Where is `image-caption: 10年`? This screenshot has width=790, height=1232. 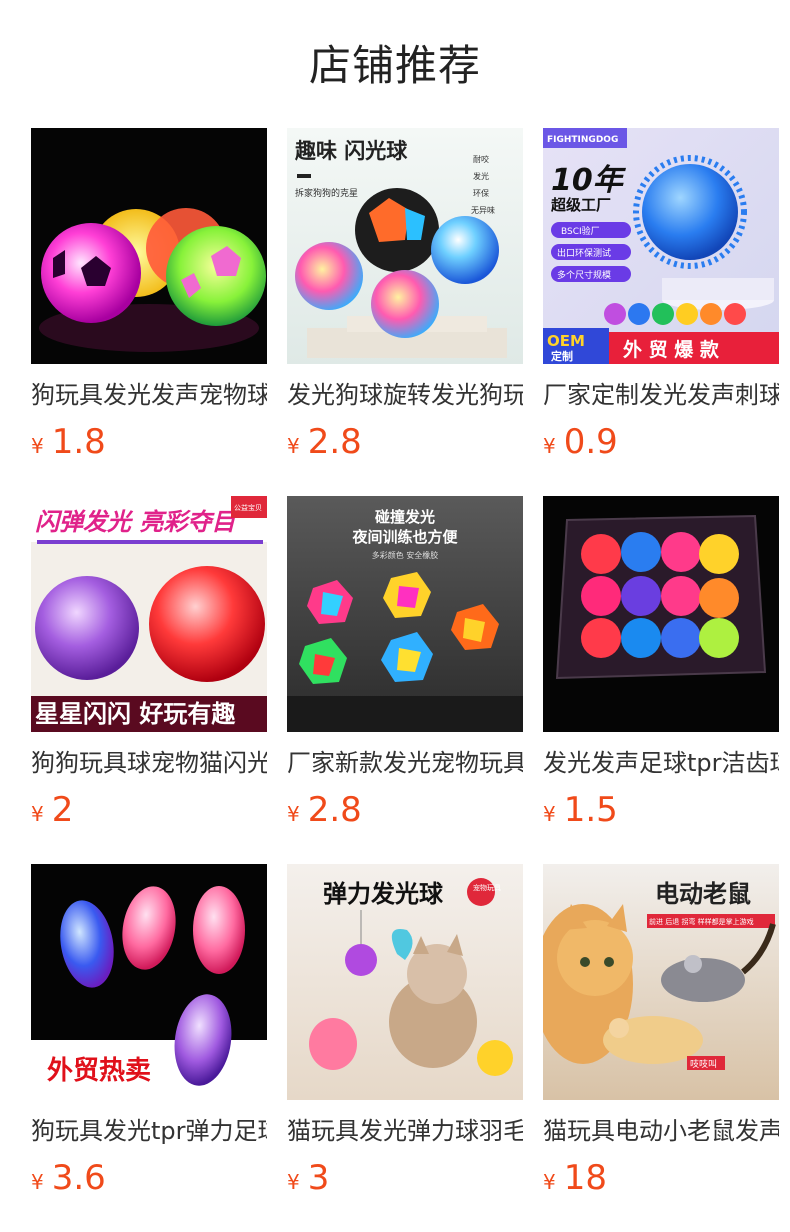 image-caption: 10年 is located at coordinates (589, 180).